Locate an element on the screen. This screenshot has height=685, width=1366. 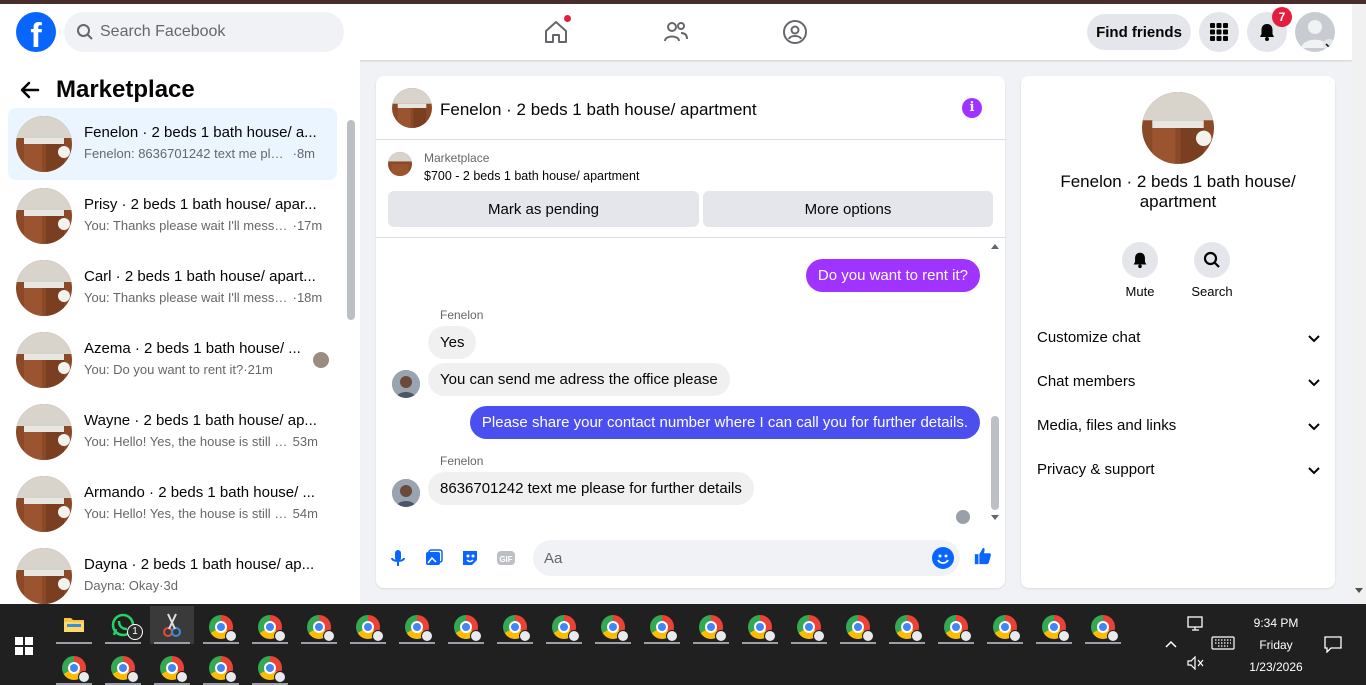
info-icon: i is located at coordinates (972, 108).